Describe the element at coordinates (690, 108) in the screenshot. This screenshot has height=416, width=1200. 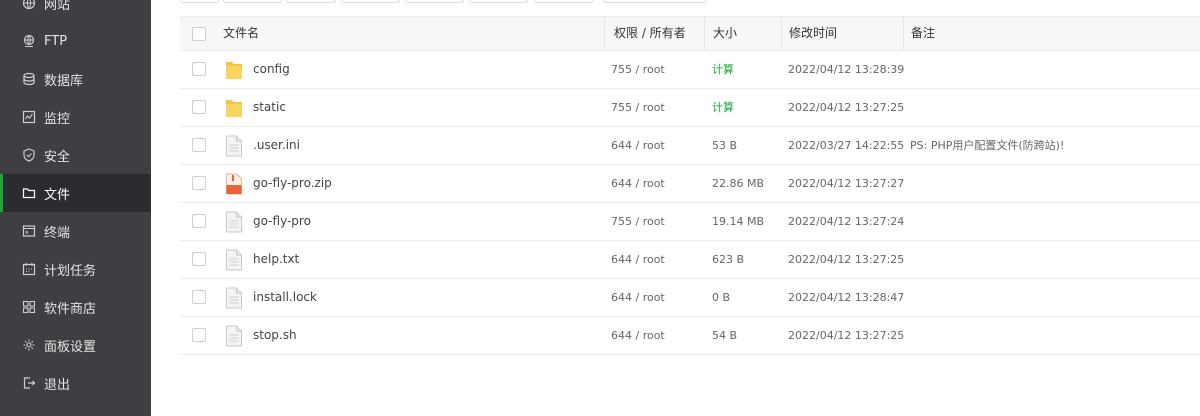
I see `table-row: static 755 / root 计算 2022/04/12 13:27:25` at that location.